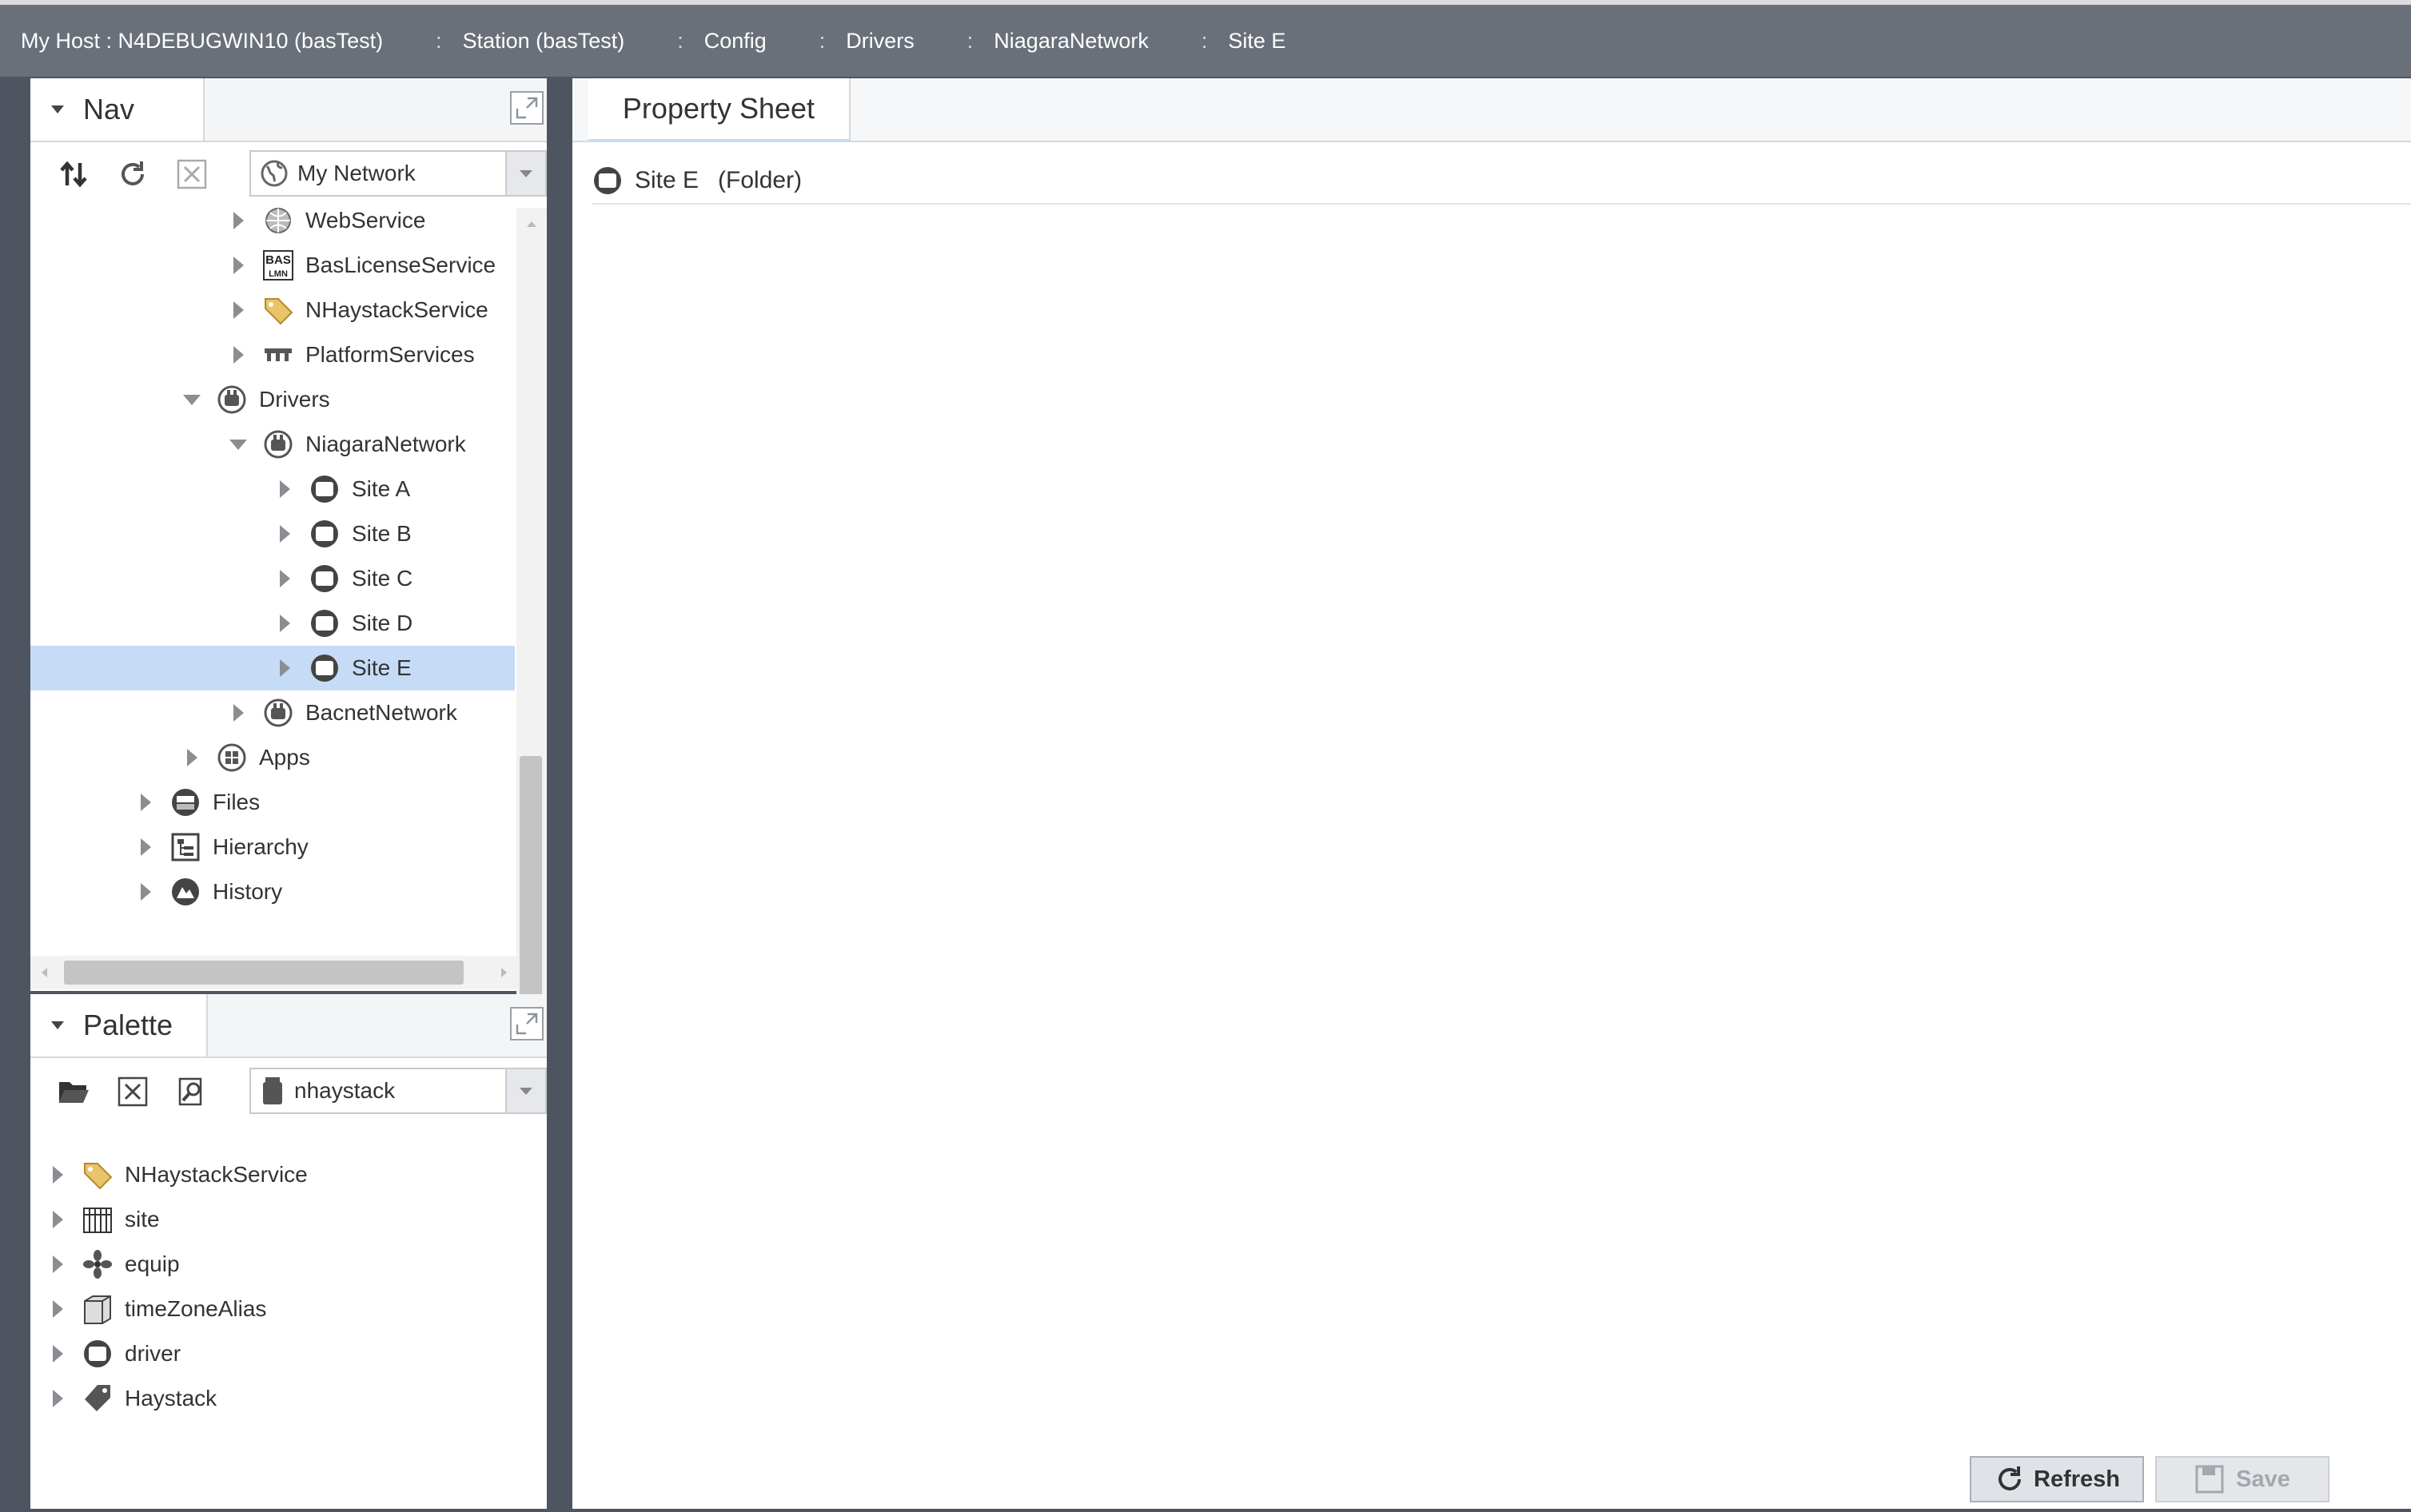 This screenshot has width=2411, height=1512. Describe the element at coordinates (257, 399) in the screenshot. I see `tree-node-drivers: Drivers` at that location.